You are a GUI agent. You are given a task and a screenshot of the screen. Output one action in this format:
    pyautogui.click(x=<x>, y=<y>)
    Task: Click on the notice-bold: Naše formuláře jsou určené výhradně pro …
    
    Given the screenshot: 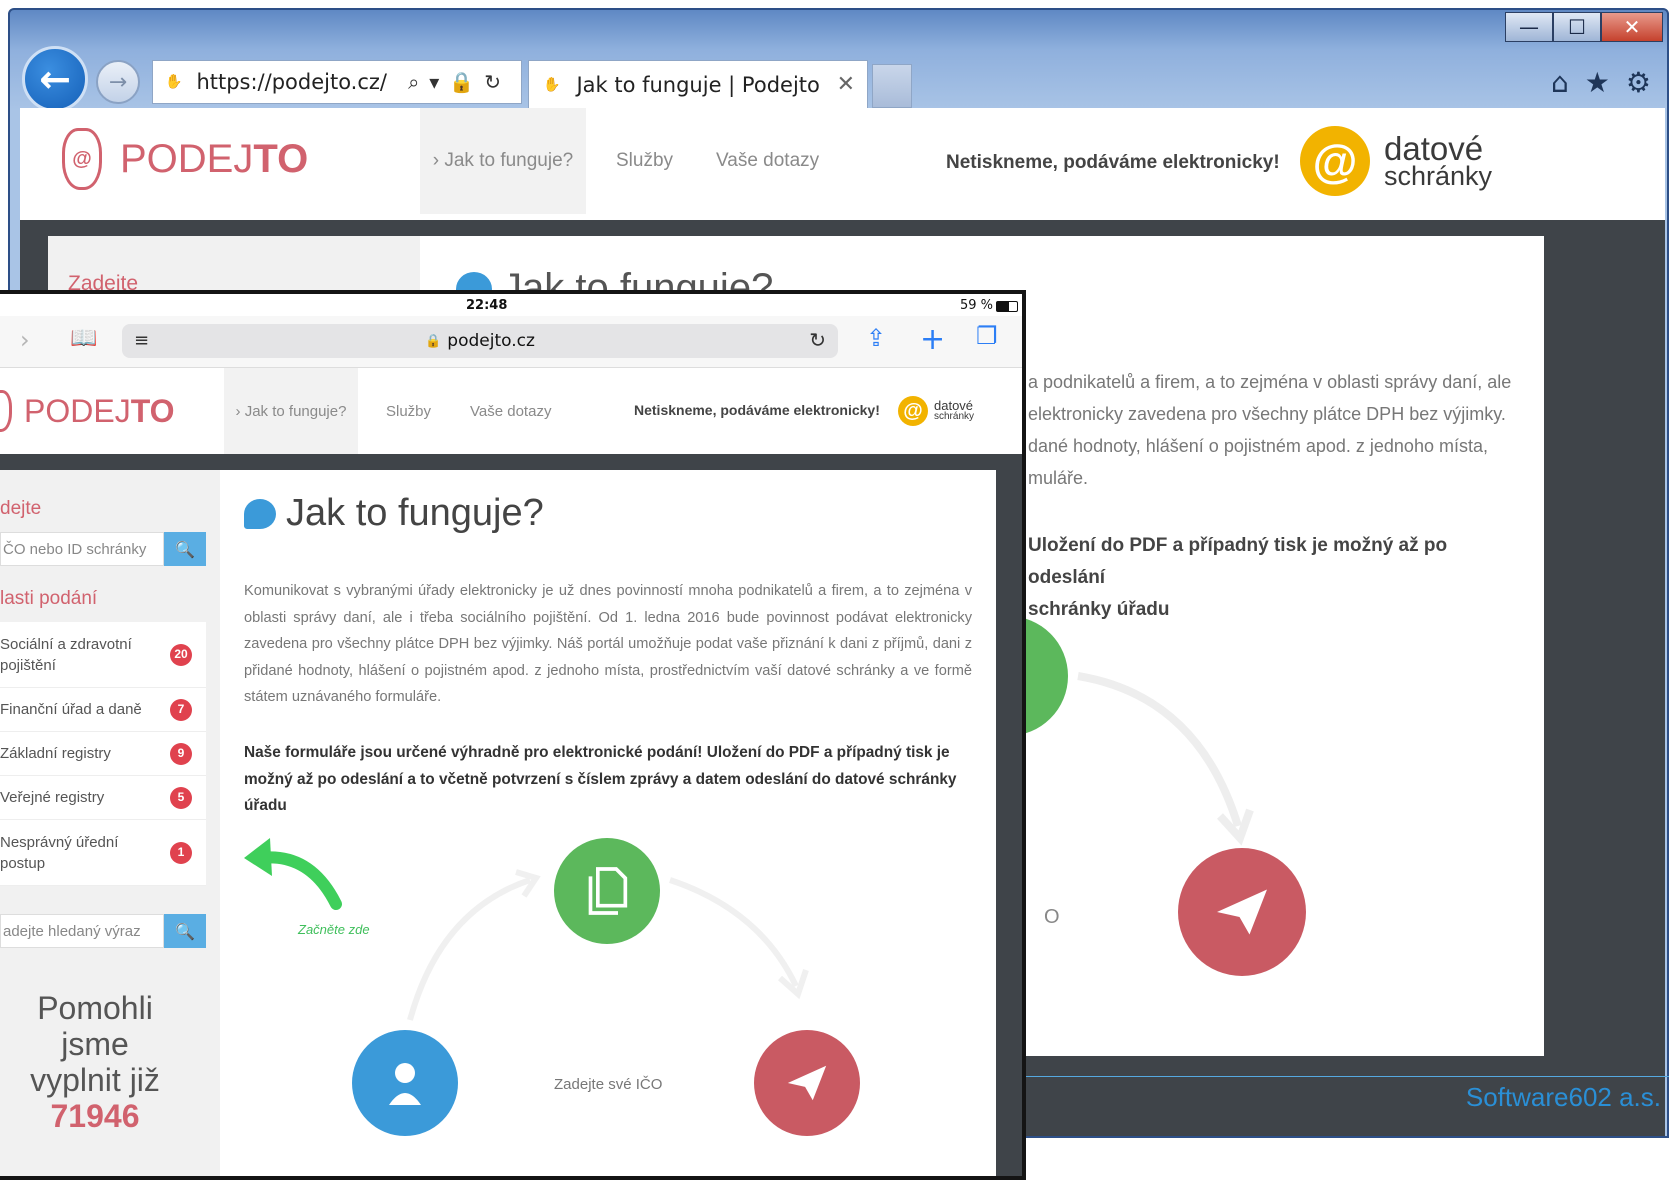 What is the action you would take?
    pyautogui.click(x=600, y=779)
    